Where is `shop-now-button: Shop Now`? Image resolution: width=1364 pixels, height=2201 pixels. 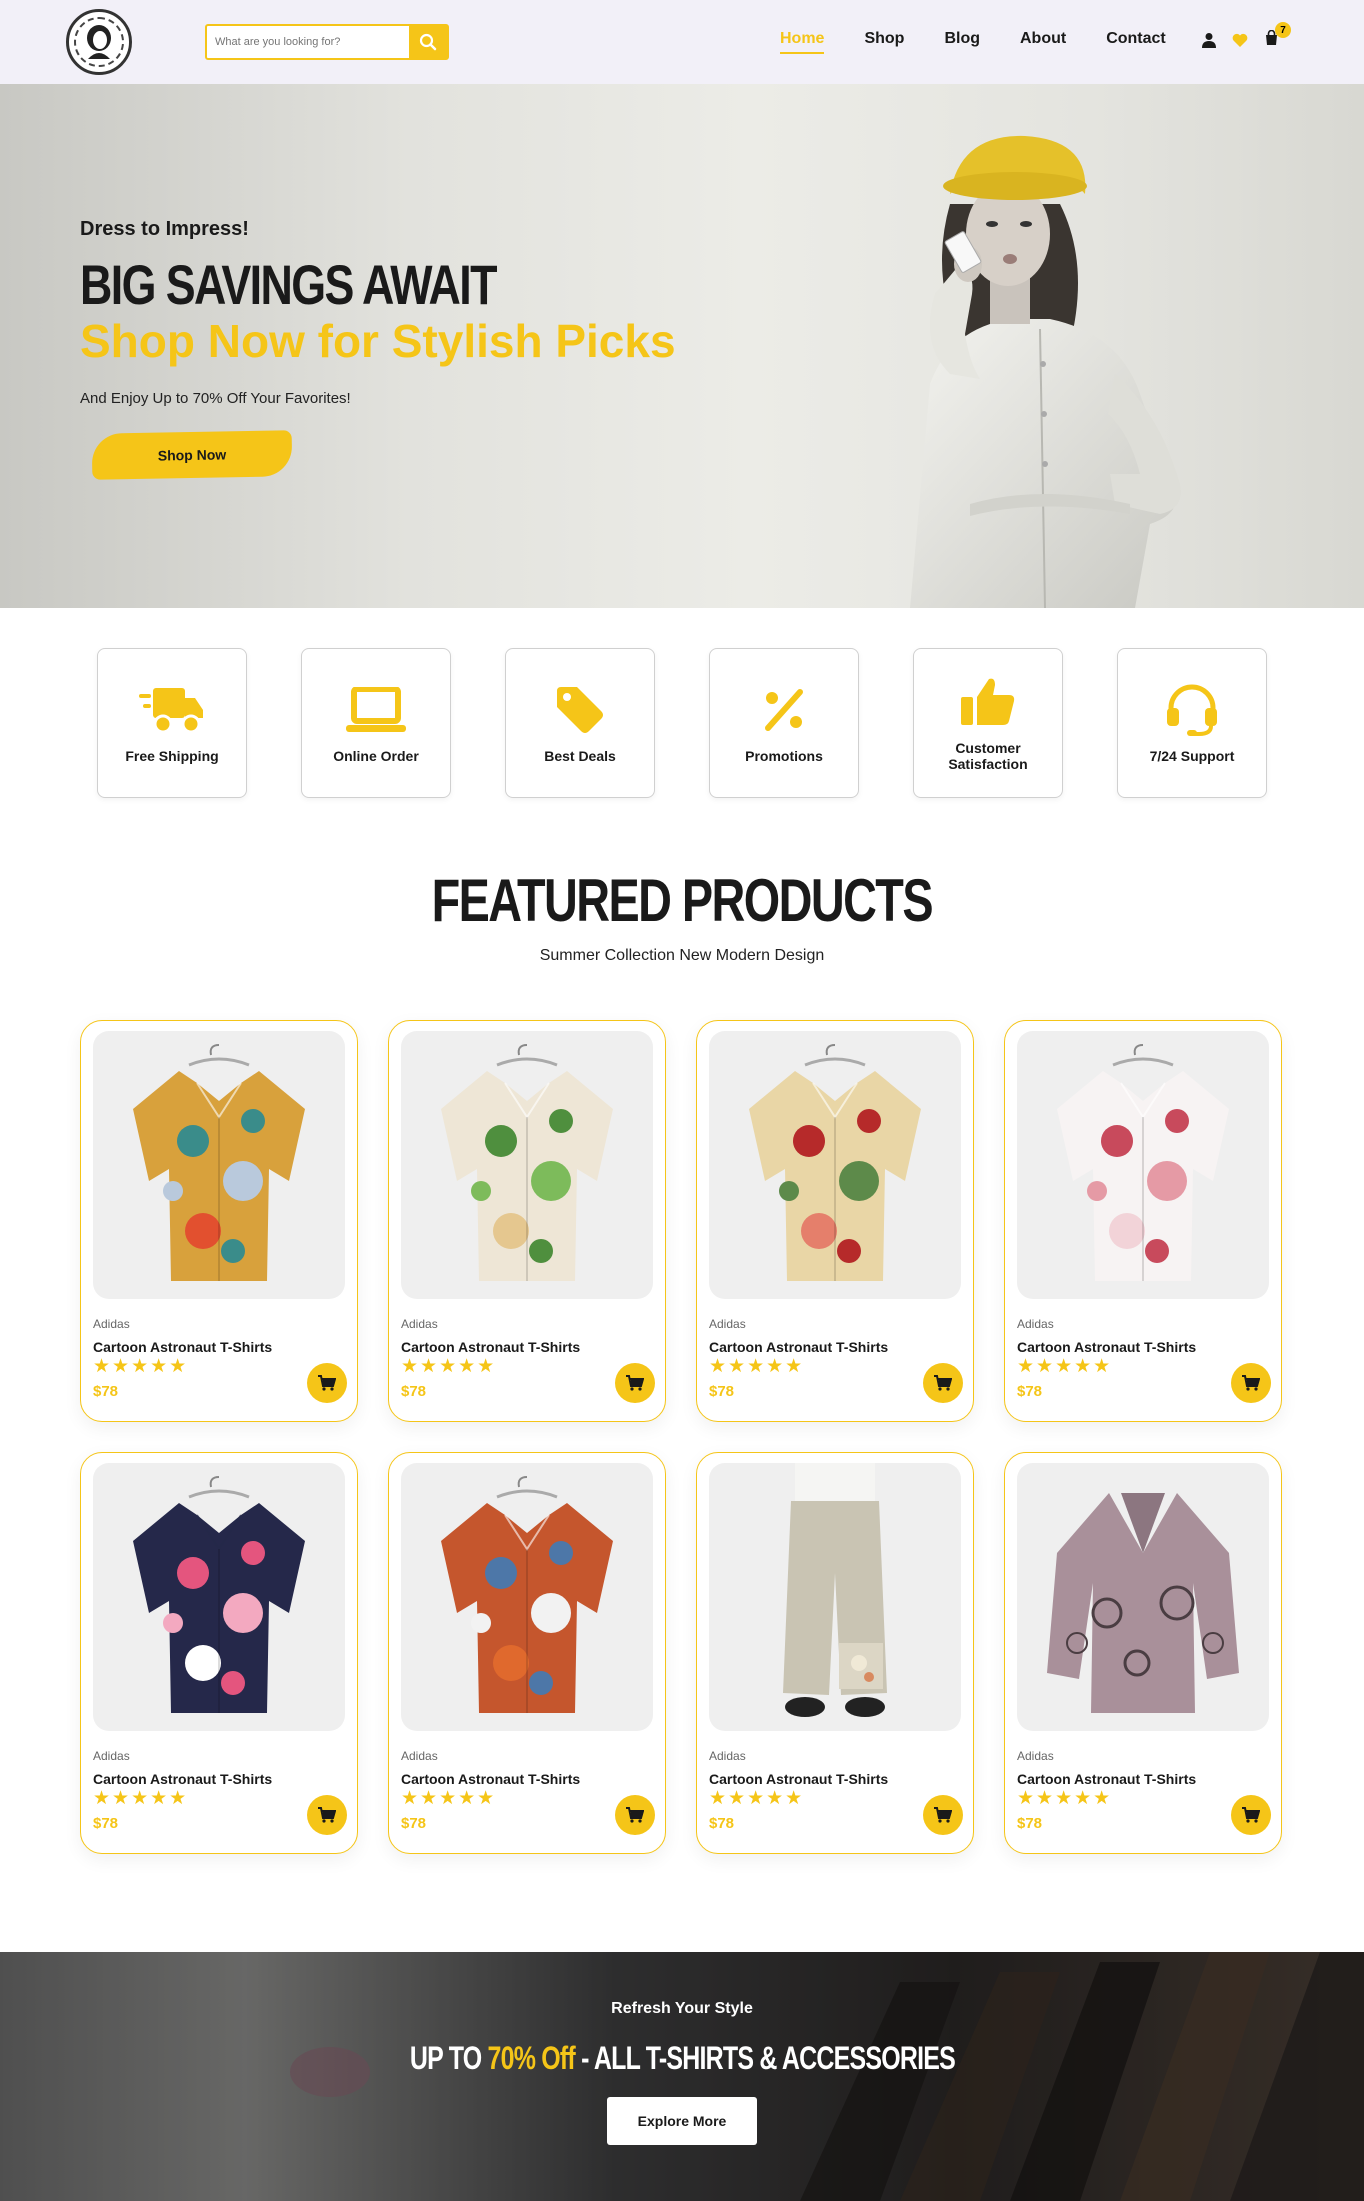
shop-now-button: Shop Now is located at coordinates (192, 455).